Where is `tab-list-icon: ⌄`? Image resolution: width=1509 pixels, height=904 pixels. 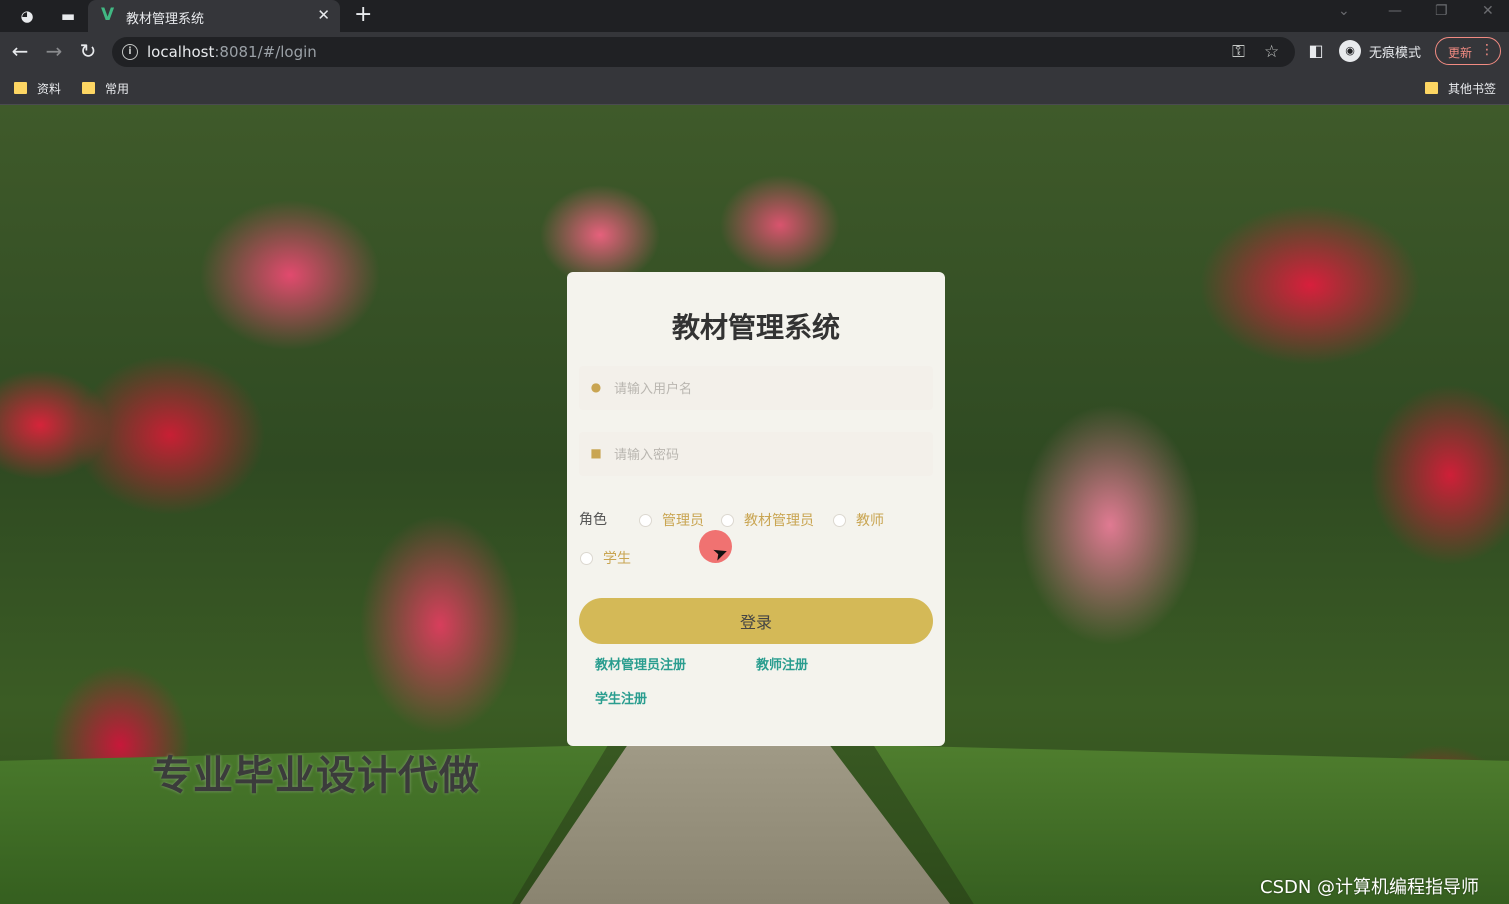
tab-list-icon: ⌄ is located at coordinates (1344, 11).